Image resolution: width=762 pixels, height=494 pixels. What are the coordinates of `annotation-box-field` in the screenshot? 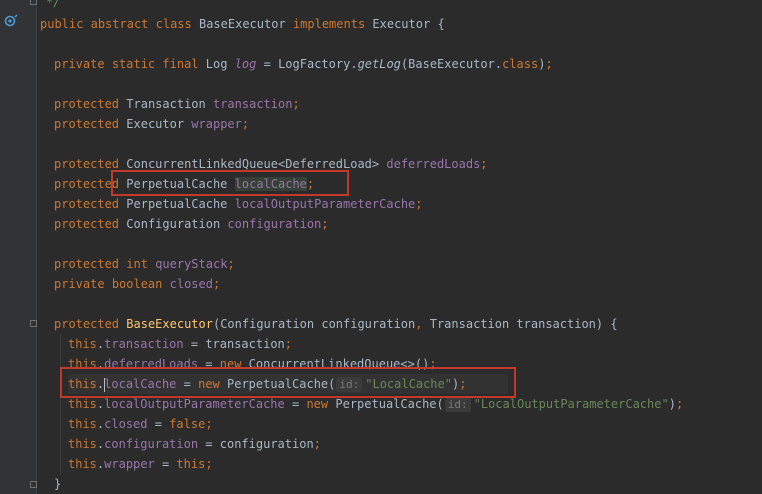 It's located at (230, 183).